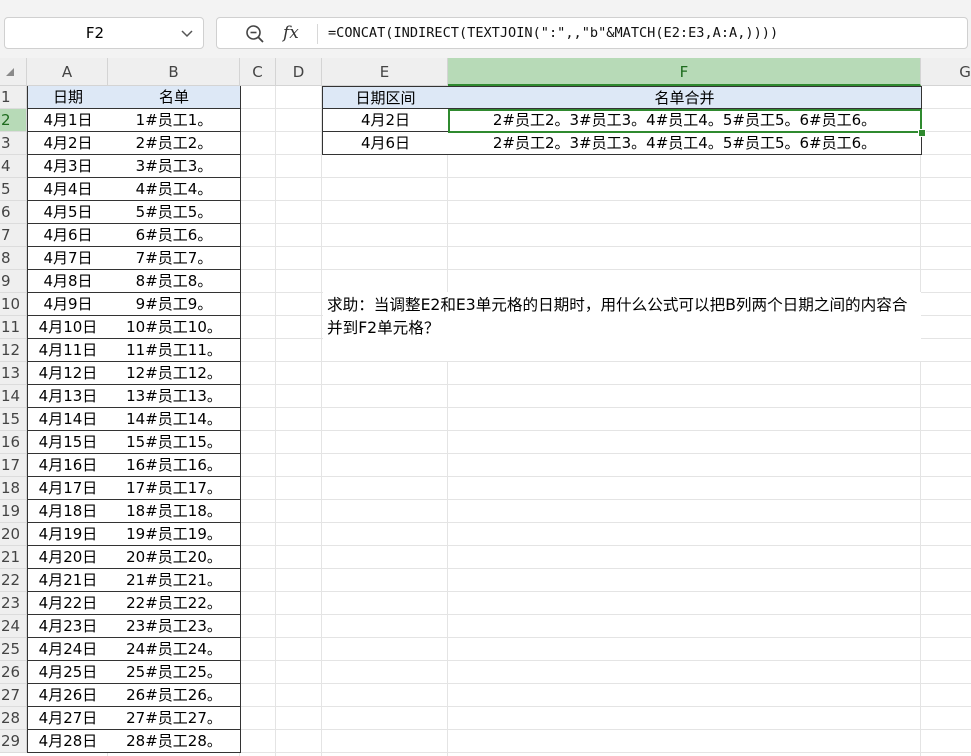 Image resolution: width=971 pixels, height=756 pixels. Describe the element at coordinates (13, 120) in the screenshot. I see `row-header-2: 2` at that location.